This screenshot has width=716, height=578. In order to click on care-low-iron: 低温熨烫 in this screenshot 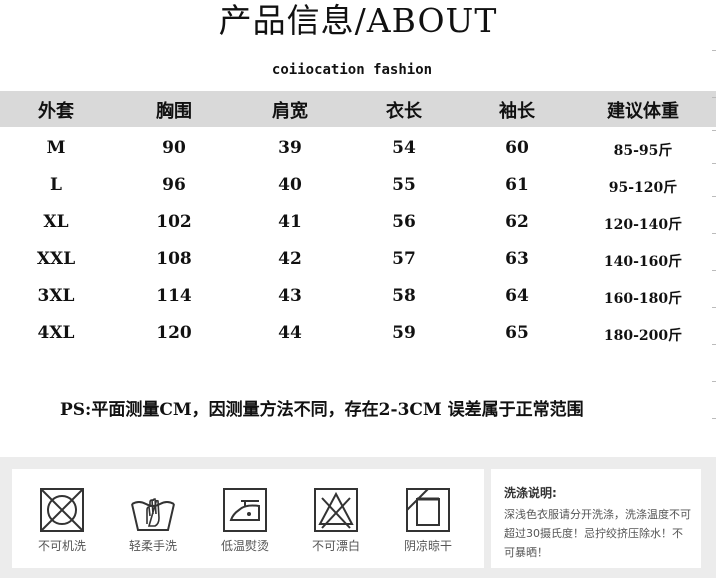, I will do `click(245, 520)`.